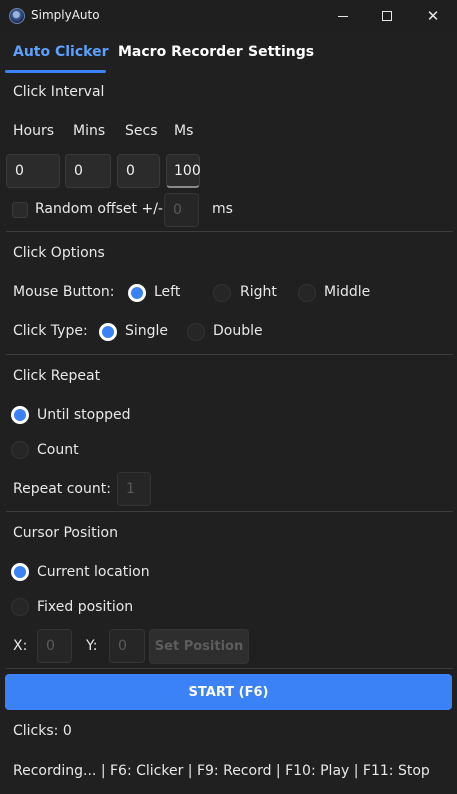  Describe the element at coordinates (59, 253) in the screenshot. I see `click-options-heading: Click Options` at that location.